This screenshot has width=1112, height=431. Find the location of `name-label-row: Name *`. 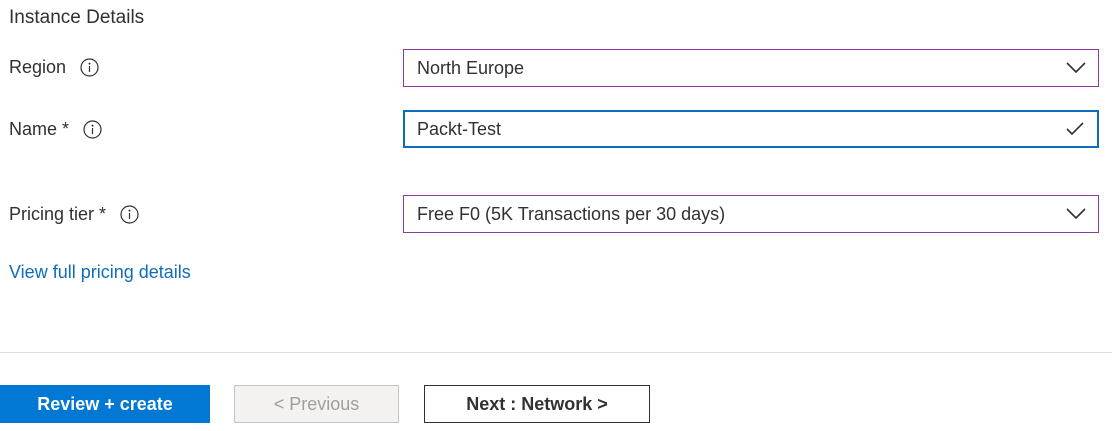

name-label-row: Name * is located at coordinates (55, 129).